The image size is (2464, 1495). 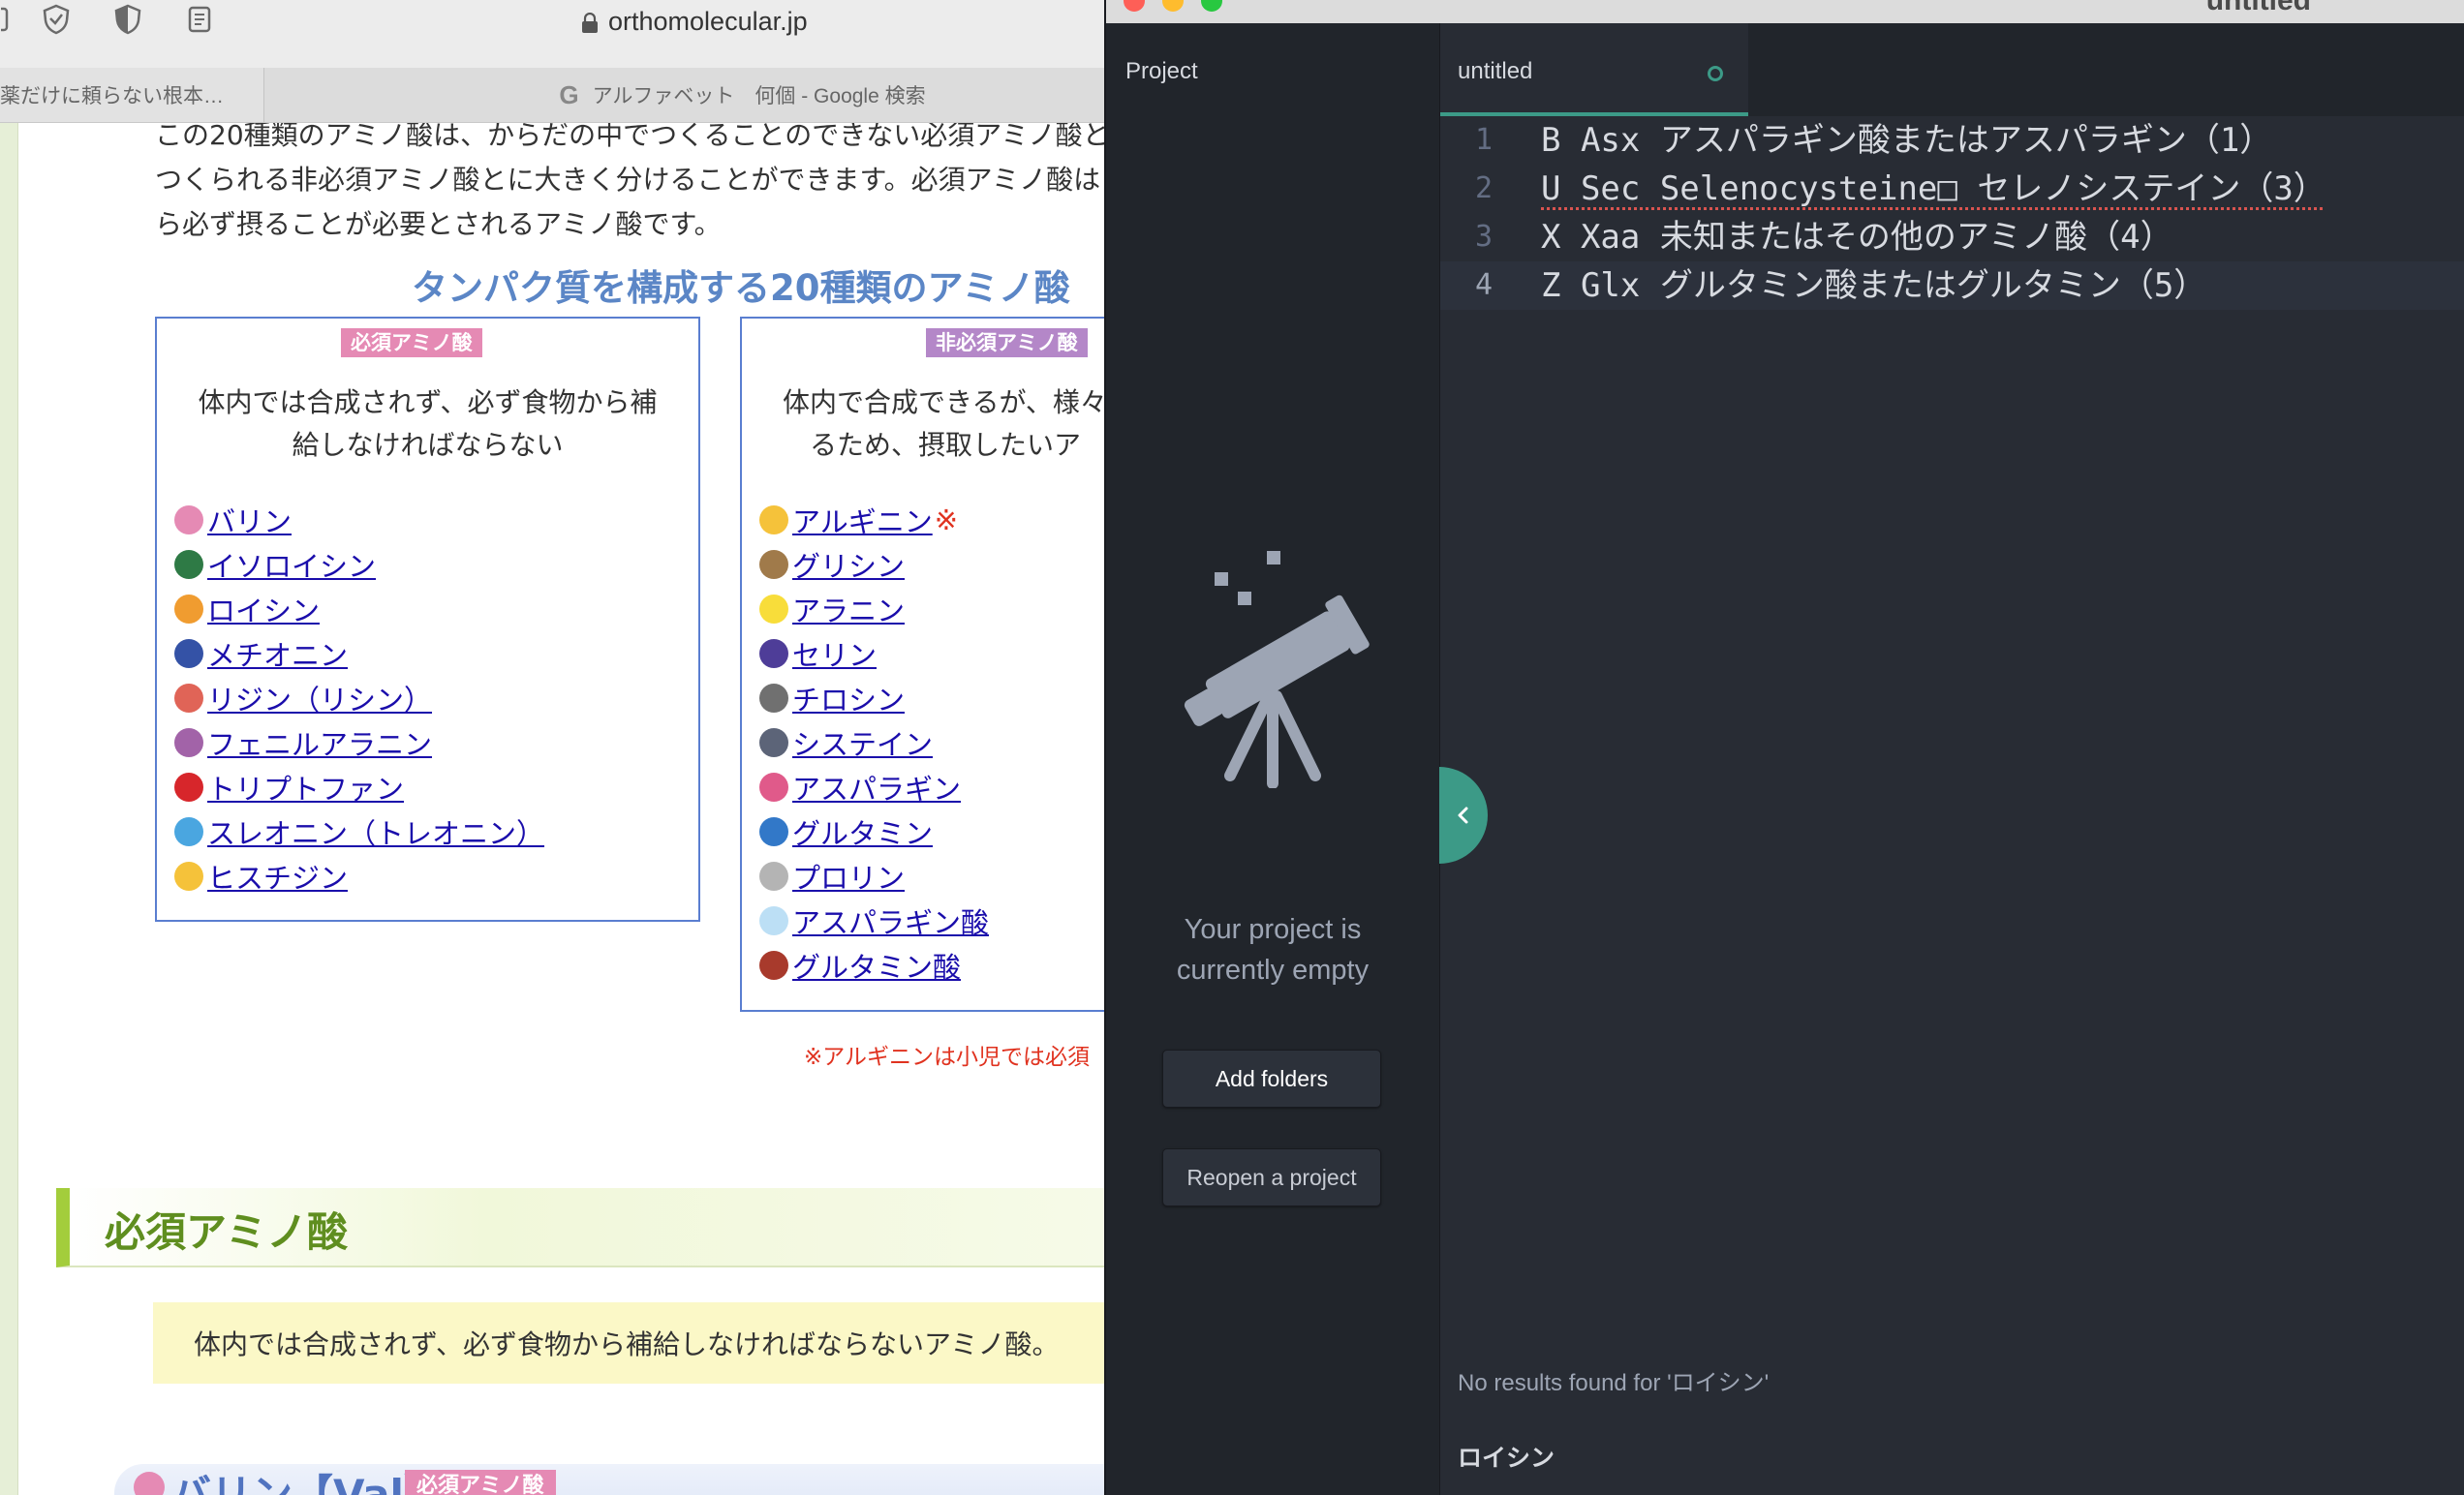 I want to click on minimize-window-button, so click(x=1173, y=6).